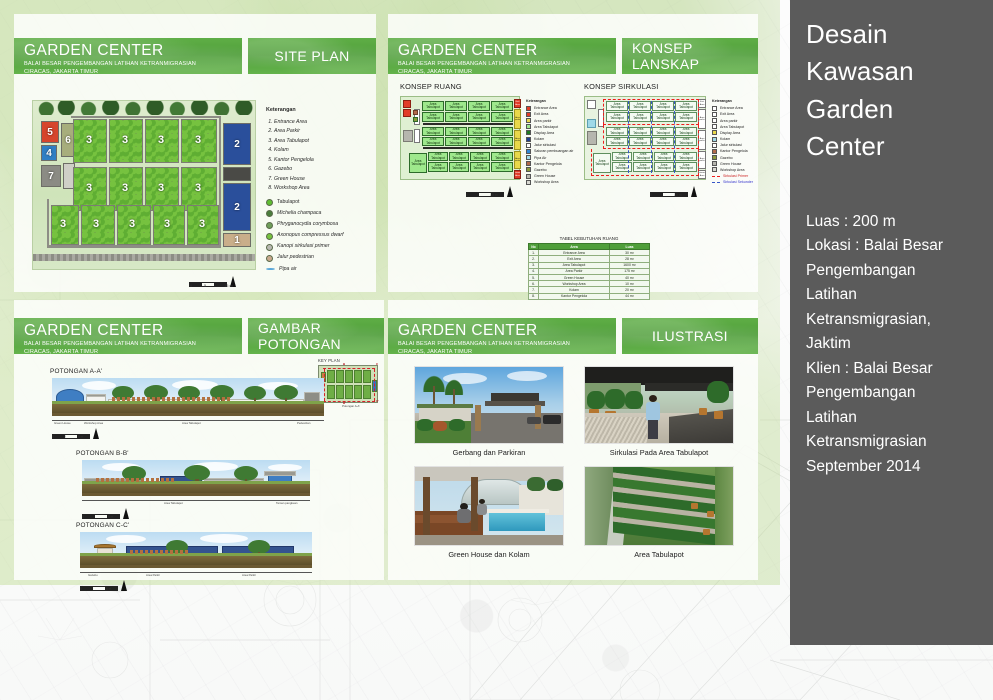  What do you see at coordinates (554, 182) in the screenshot?
I see `legend-row: Workshop Area` at bounding box center [554, 182].